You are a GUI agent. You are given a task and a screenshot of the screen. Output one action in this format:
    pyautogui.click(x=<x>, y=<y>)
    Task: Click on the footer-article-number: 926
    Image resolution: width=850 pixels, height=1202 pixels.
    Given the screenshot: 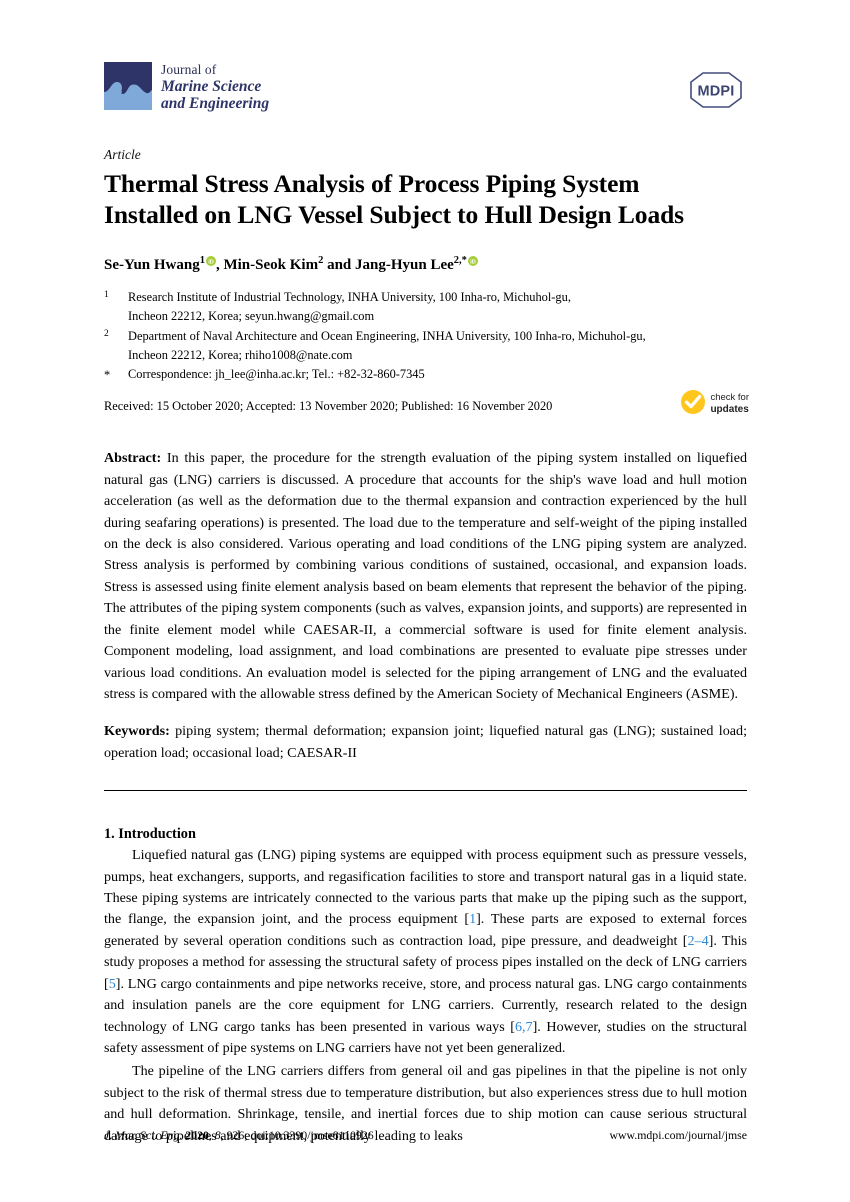 What is the action you would take?
    pyautogui.click(x=235, y=1135)
    